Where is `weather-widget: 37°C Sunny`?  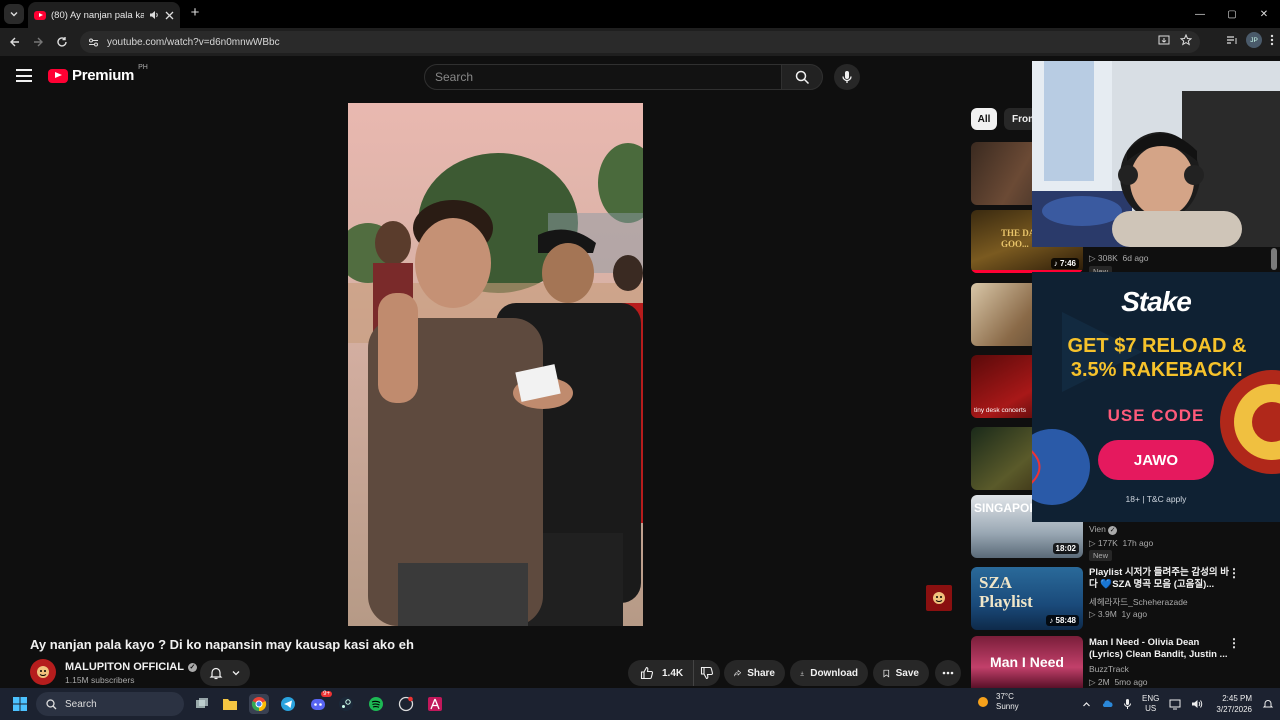
weather-widget: 37°C Sunny is located at coordinates (997, 702).